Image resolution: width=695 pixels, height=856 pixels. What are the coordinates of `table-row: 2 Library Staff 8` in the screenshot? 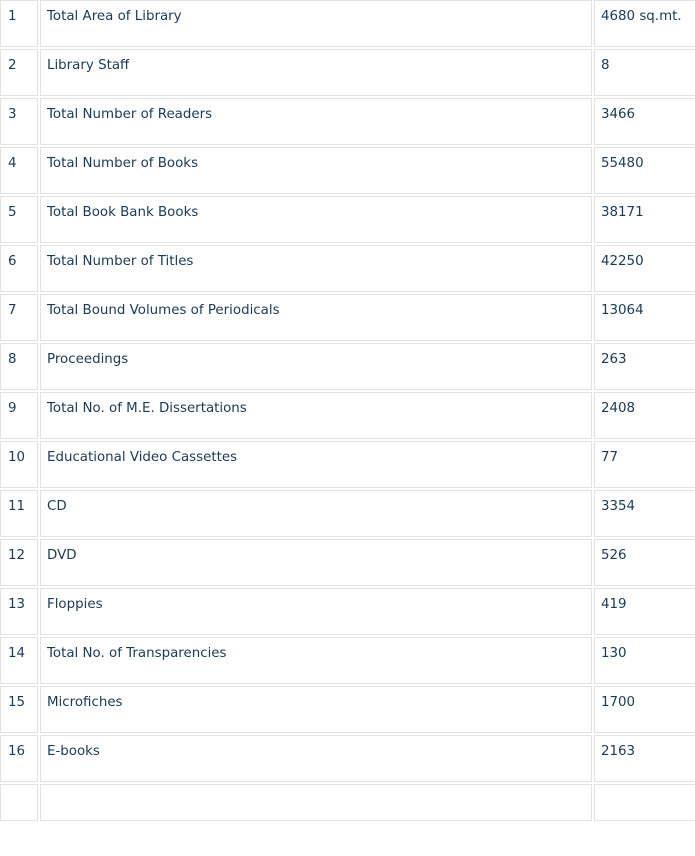 It's located at (347, 72).